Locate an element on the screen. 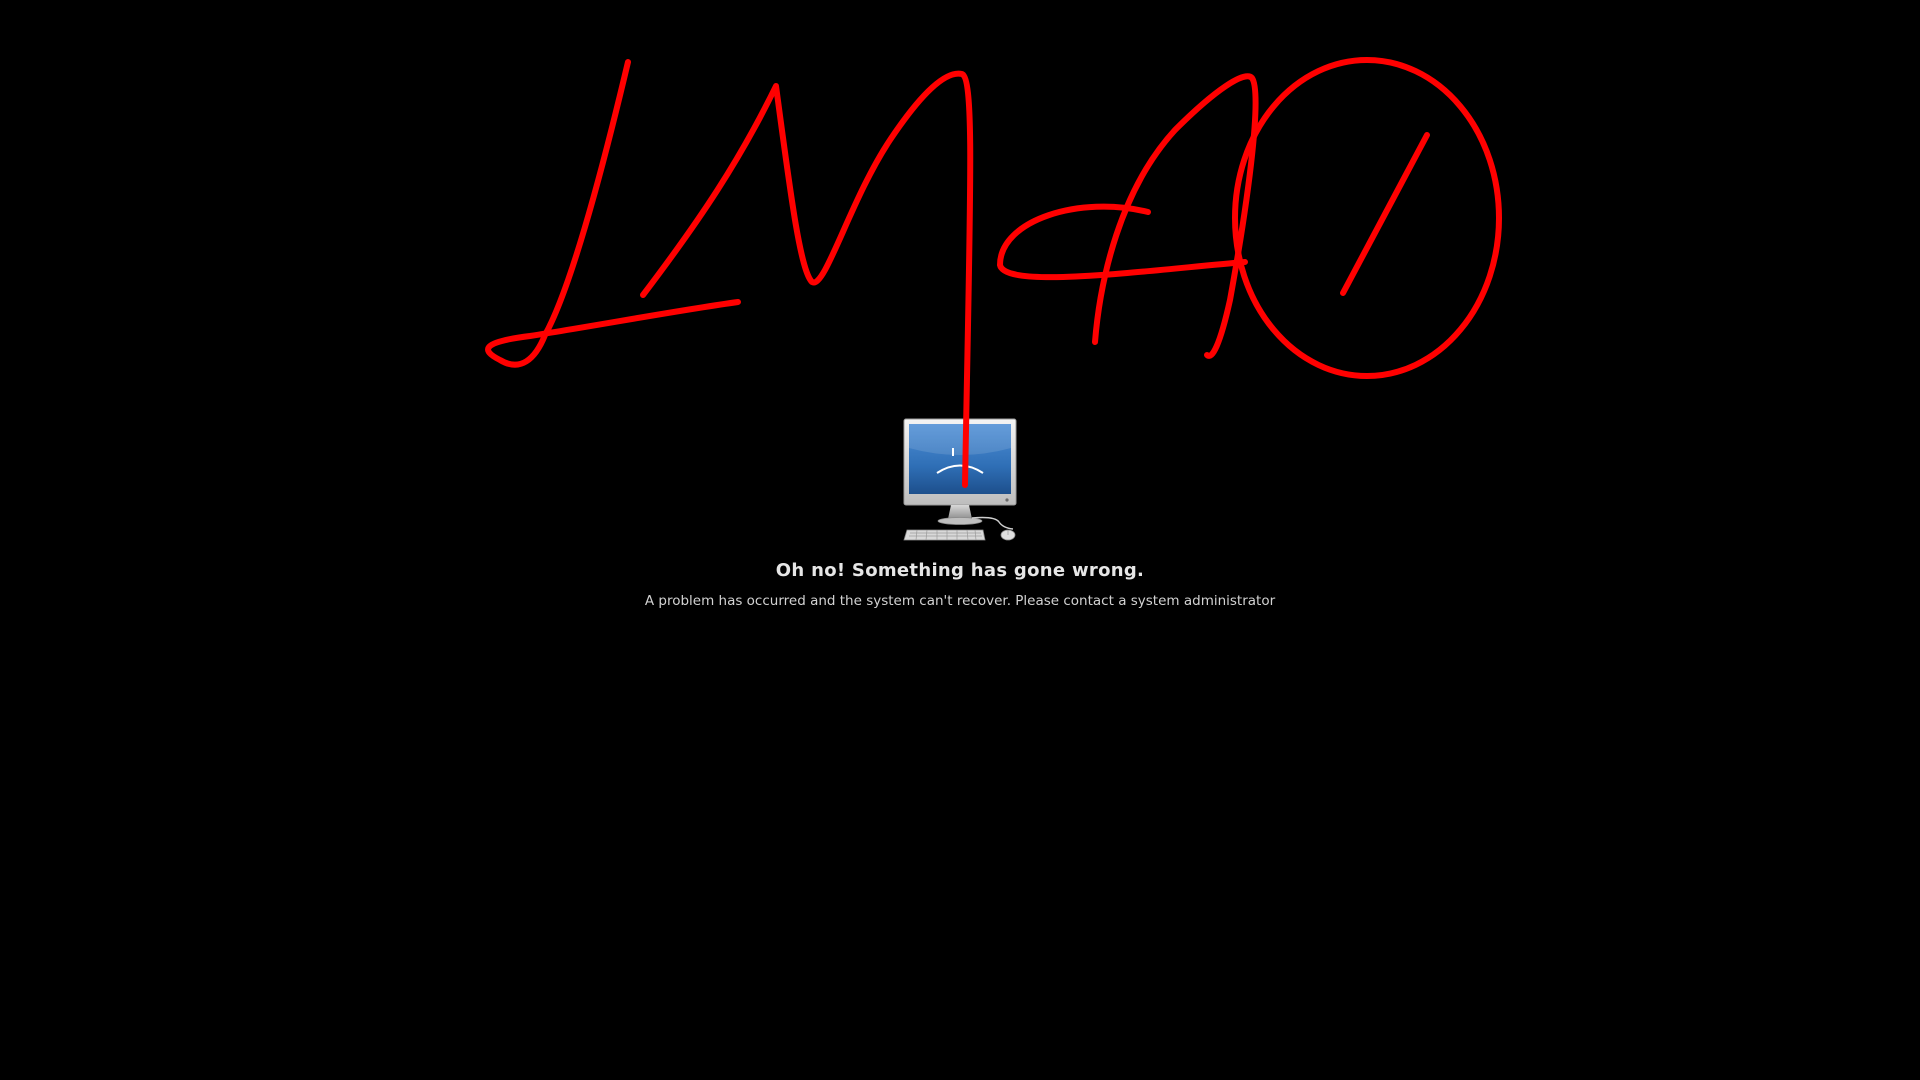 This screenshot has height=1080, width=1920. error-title: Oh no! Something has gone wrong. is located at coordinates (960, 570).